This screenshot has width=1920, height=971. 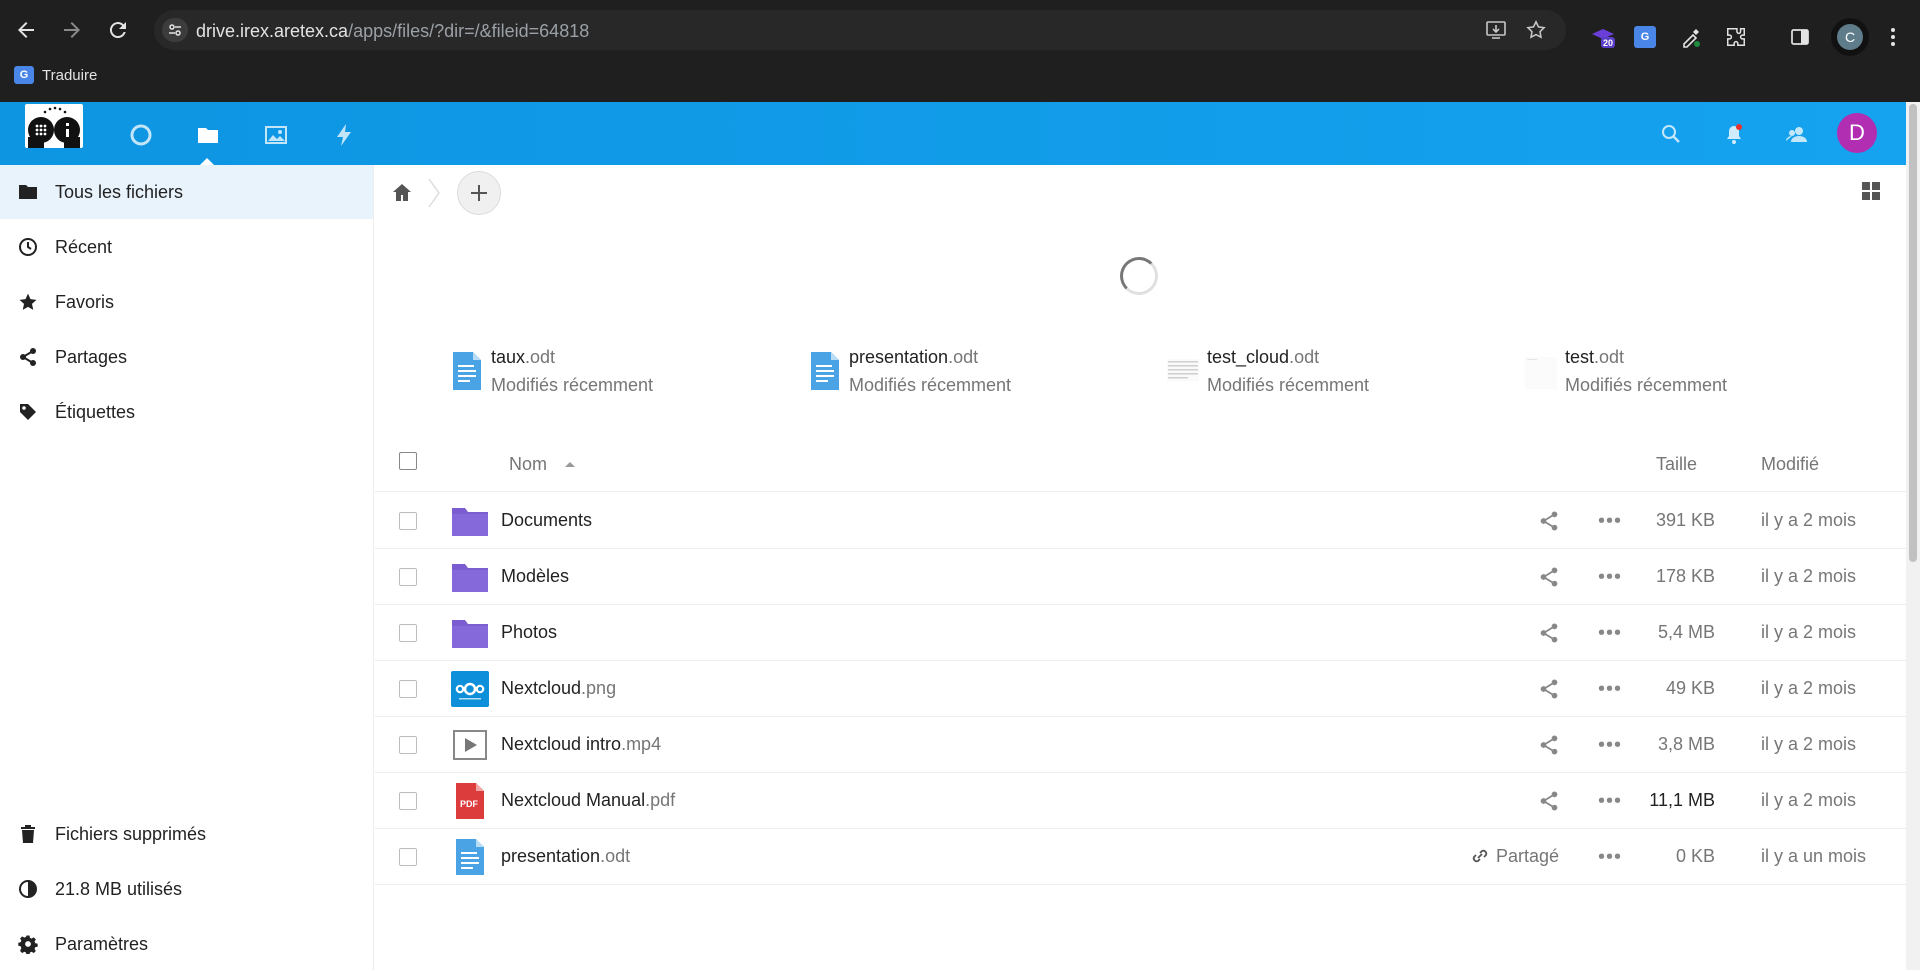 I want to click on search-icon, so click(x=1671, y=134).